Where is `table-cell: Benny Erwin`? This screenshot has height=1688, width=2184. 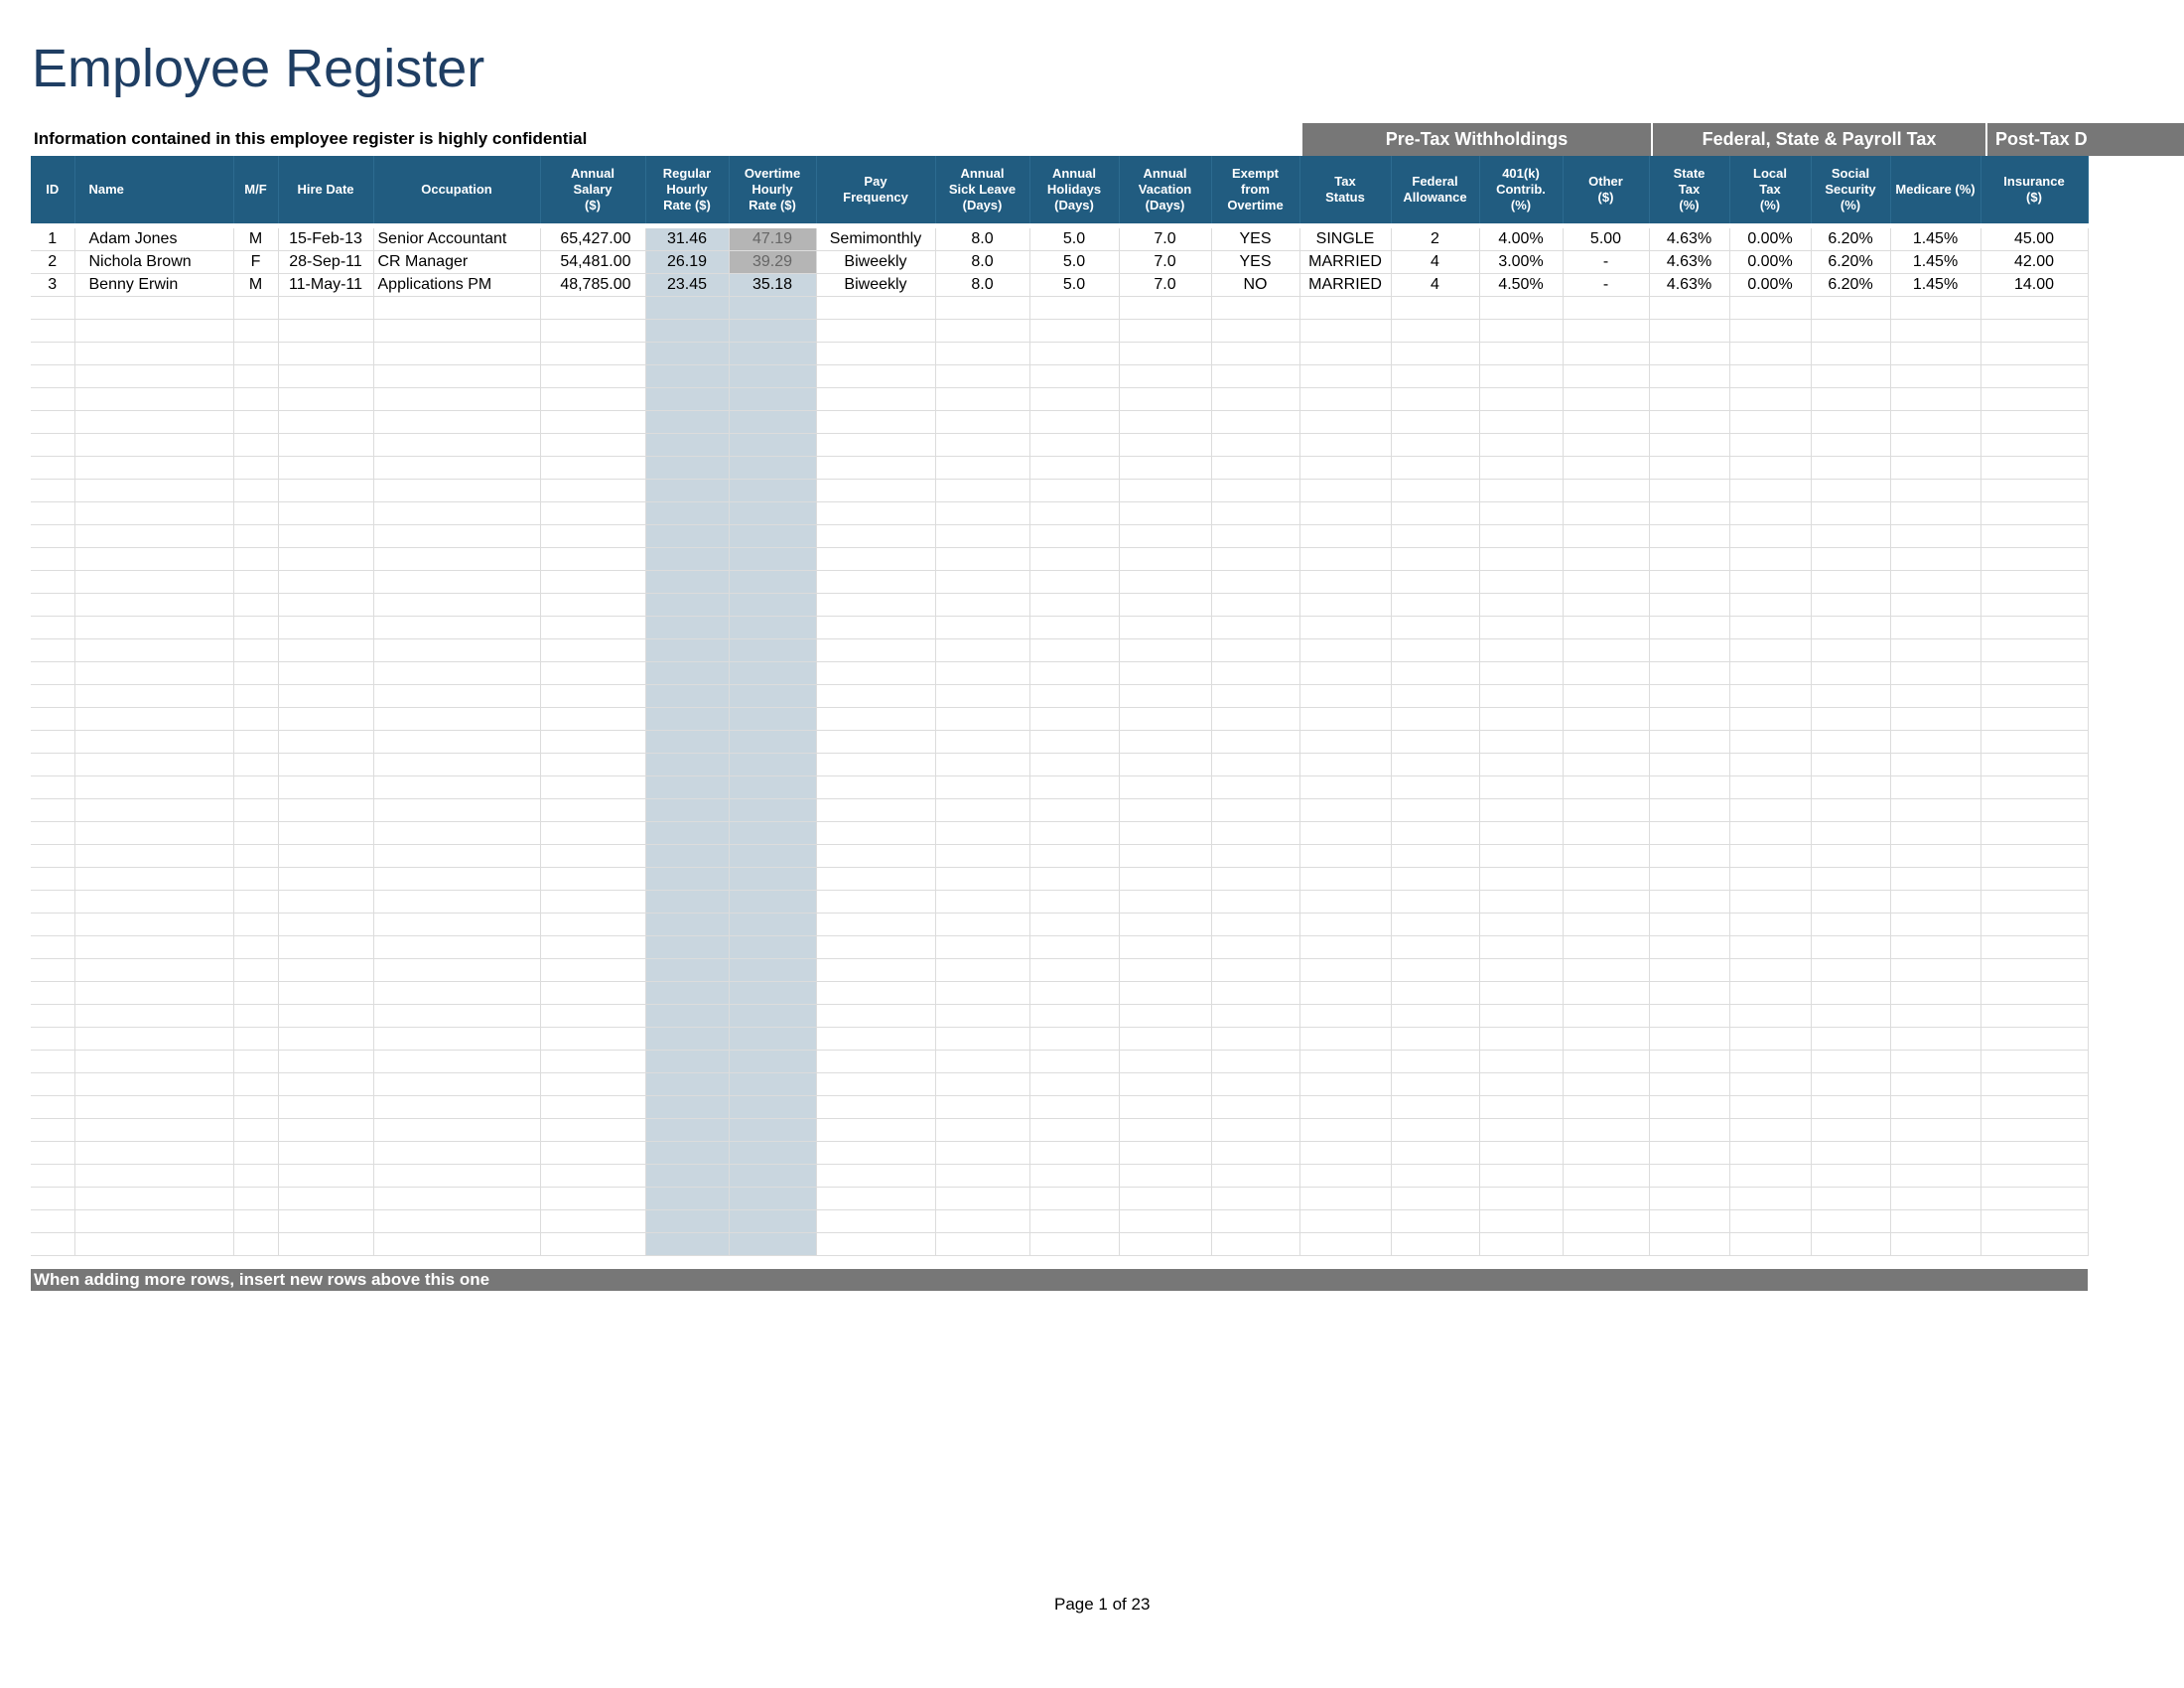 table-cell: Benny Erwin is located at coordinates (154, 285).